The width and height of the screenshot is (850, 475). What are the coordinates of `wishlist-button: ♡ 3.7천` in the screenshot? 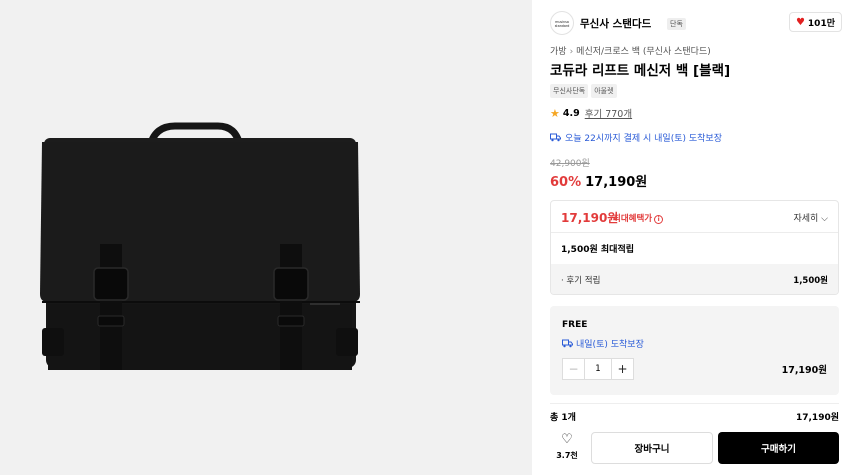 It's located at (567, 448).